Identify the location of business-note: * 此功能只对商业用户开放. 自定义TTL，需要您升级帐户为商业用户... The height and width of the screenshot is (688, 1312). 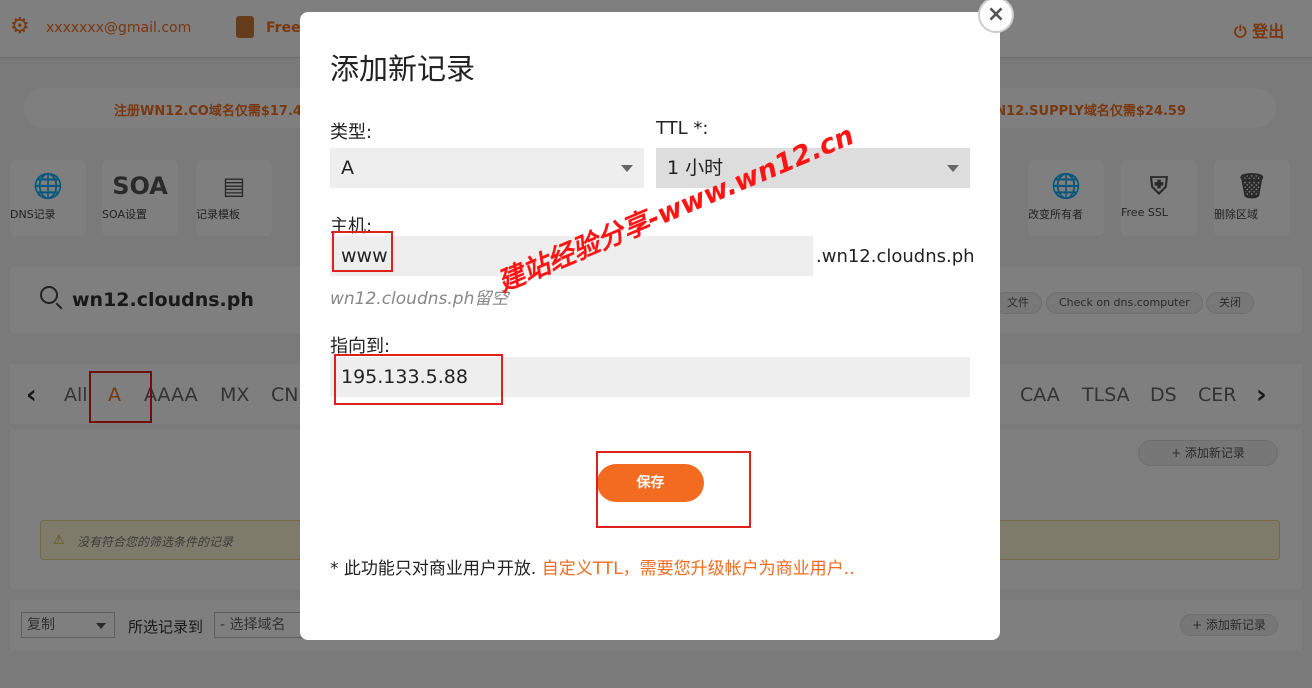
(592, 566).